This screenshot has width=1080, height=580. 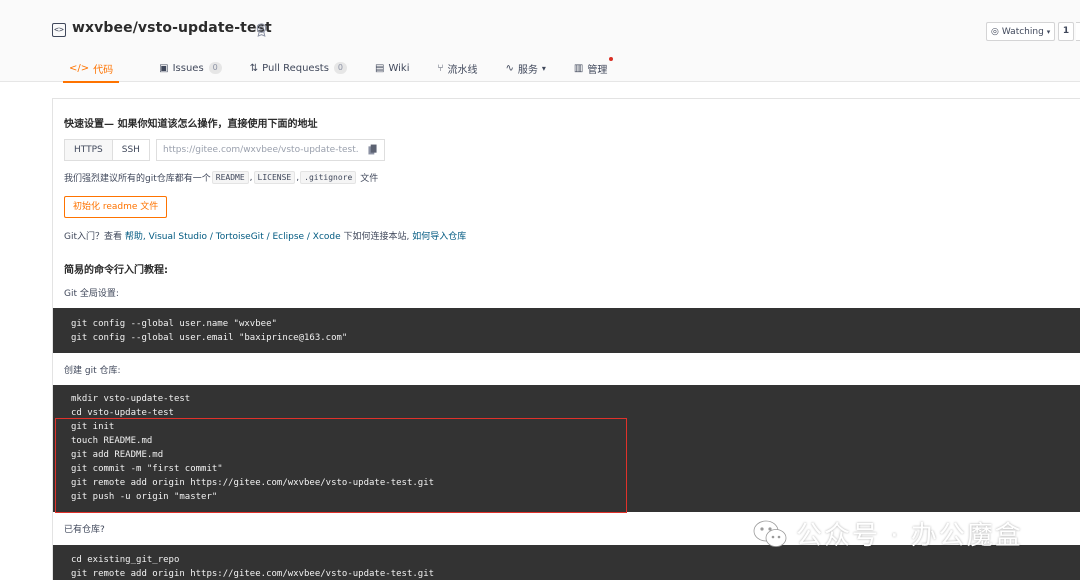 I want to click on pipeline-icon: ⑂, so click(x=440, y=68).